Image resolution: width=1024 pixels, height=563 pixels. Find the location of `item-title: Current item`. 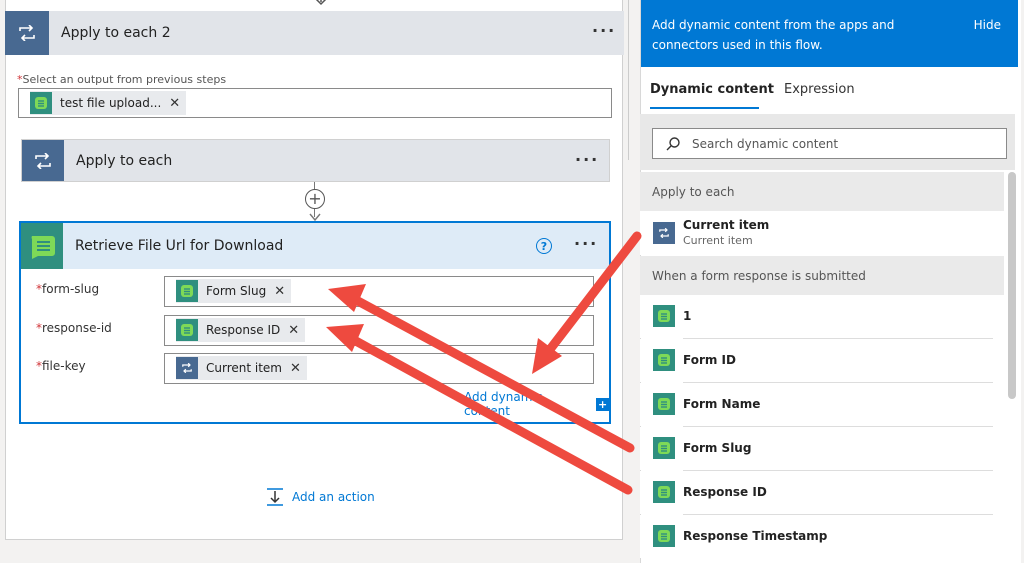

item-title: Current item is located at coordinates (726, 225).